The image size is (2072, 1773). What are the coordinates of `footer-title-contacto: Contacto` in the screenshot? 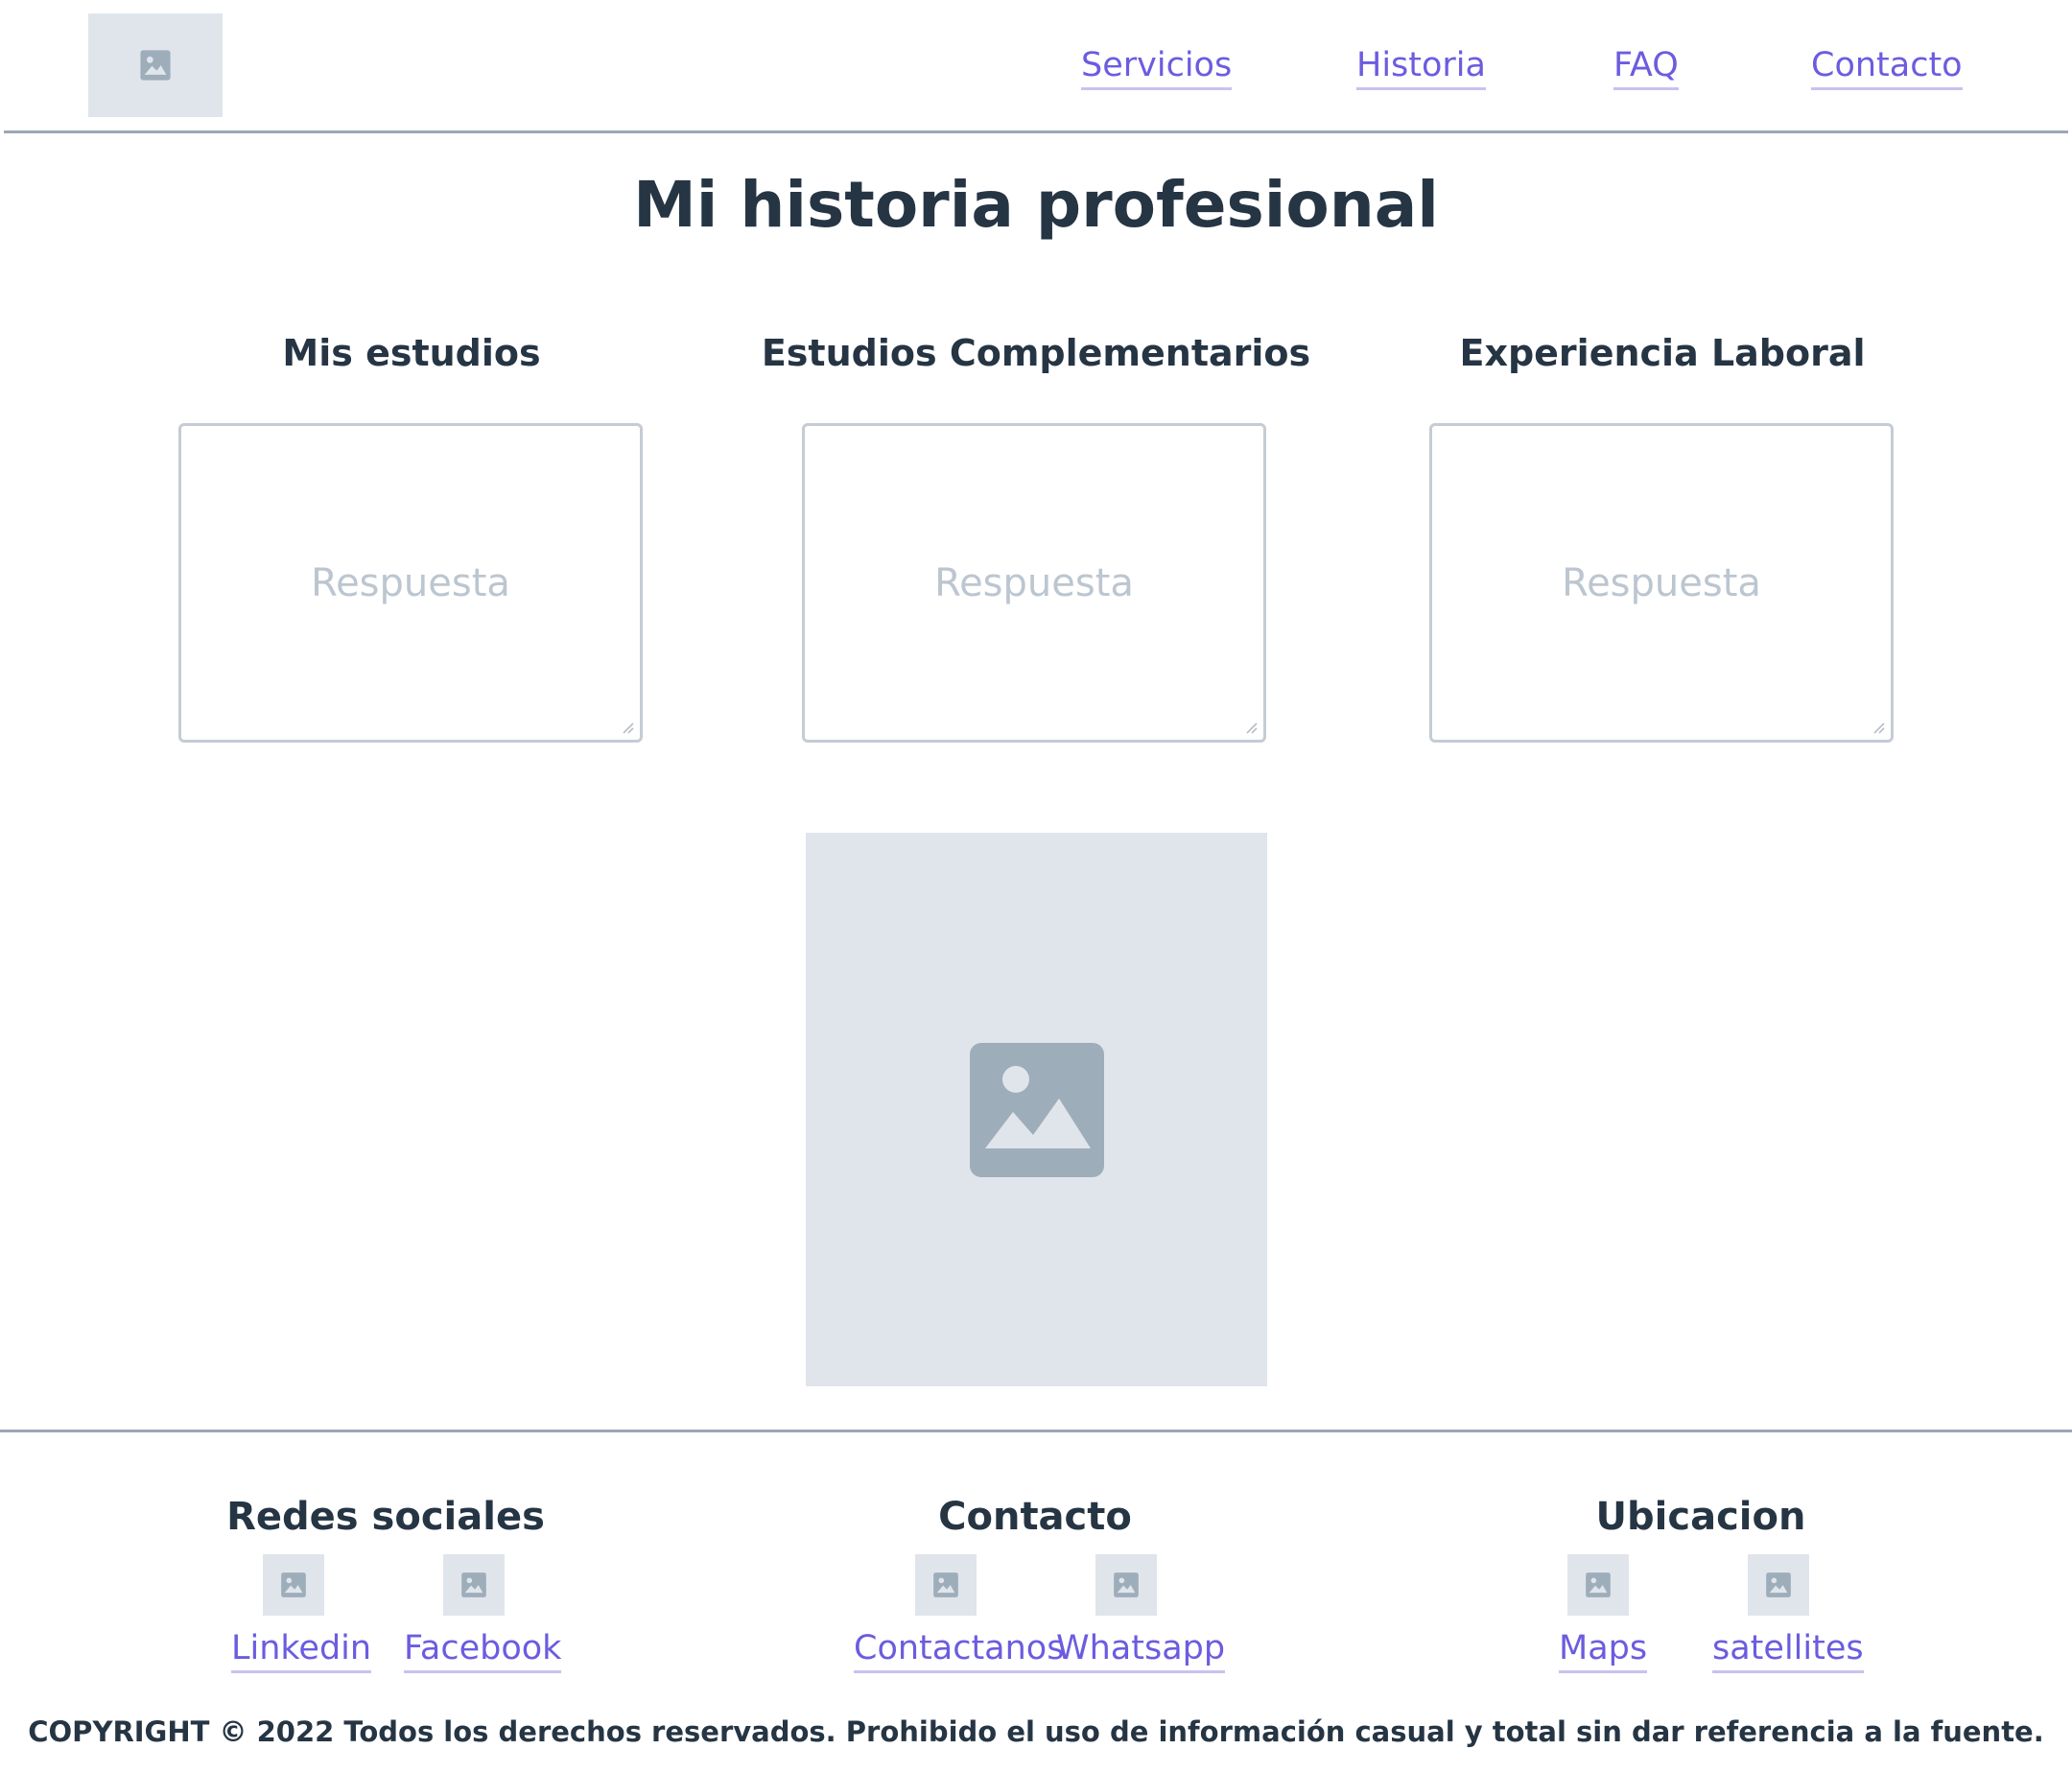 It's located at (1035, 1517).